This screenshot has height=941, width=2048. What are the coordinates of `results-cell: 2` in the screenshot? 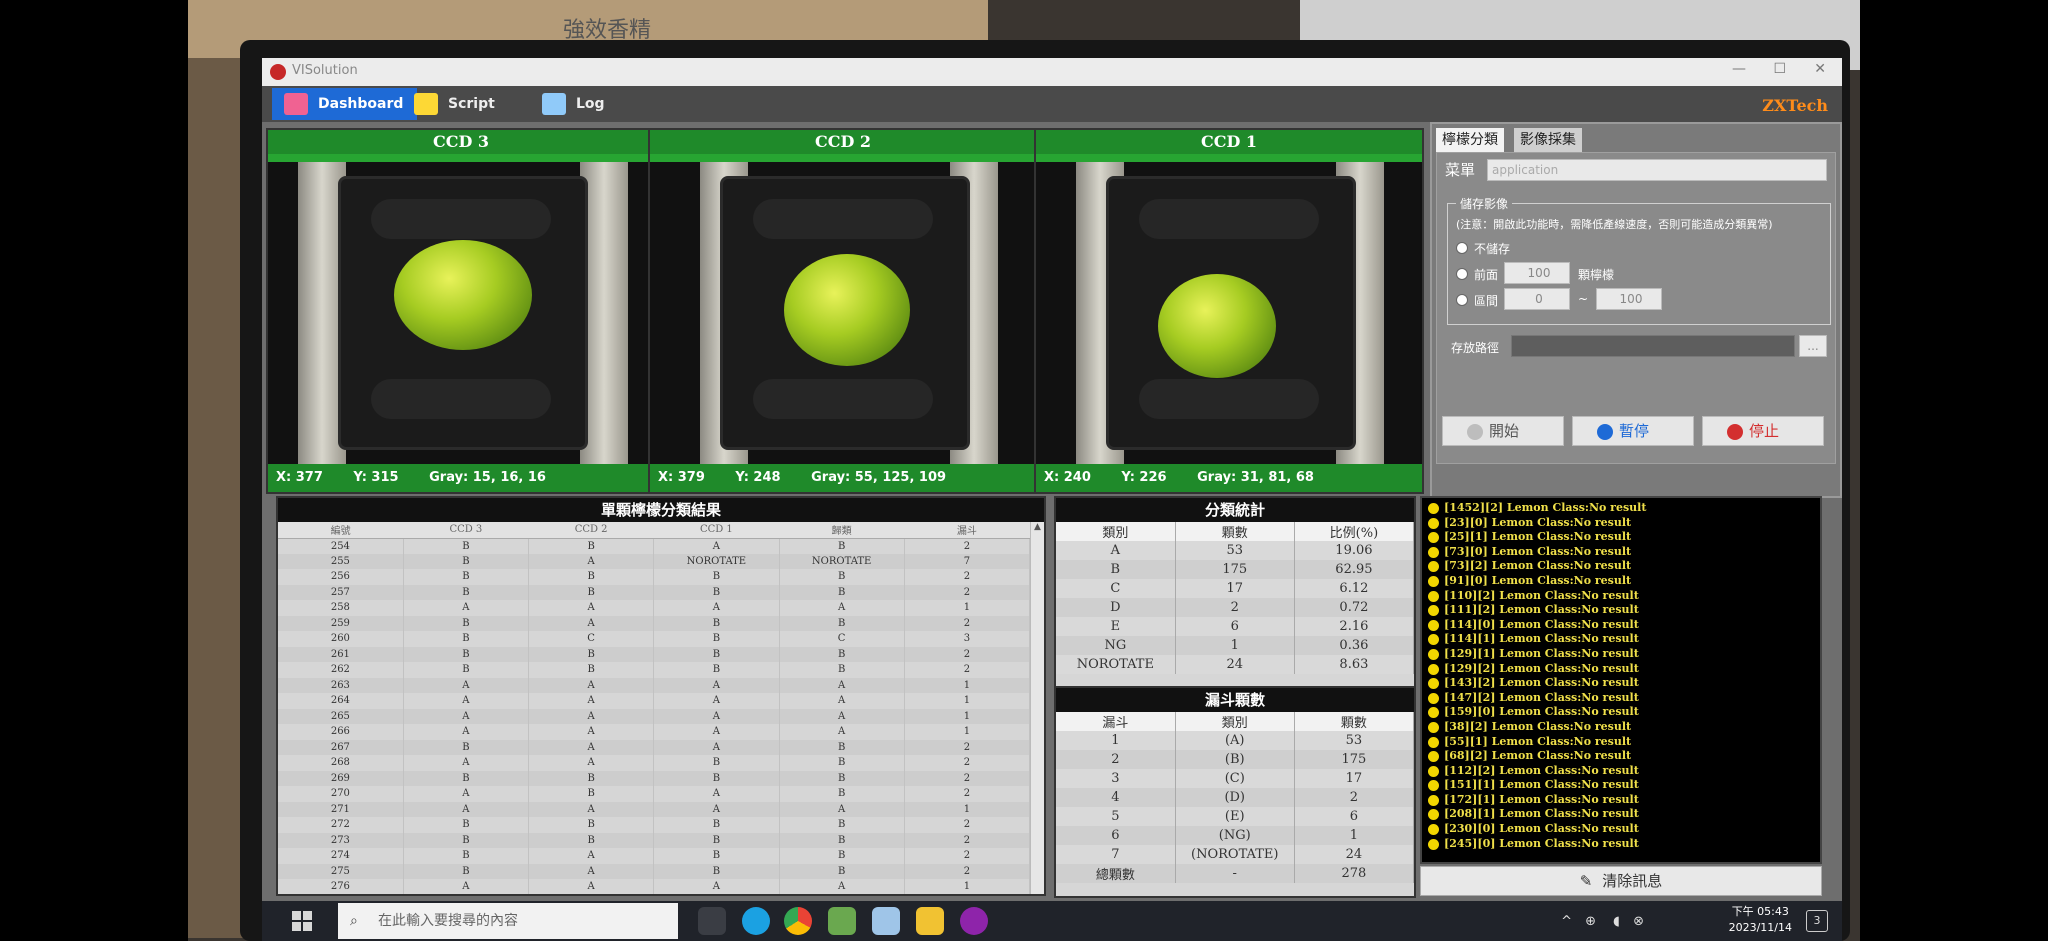 It's located at (967, 856).